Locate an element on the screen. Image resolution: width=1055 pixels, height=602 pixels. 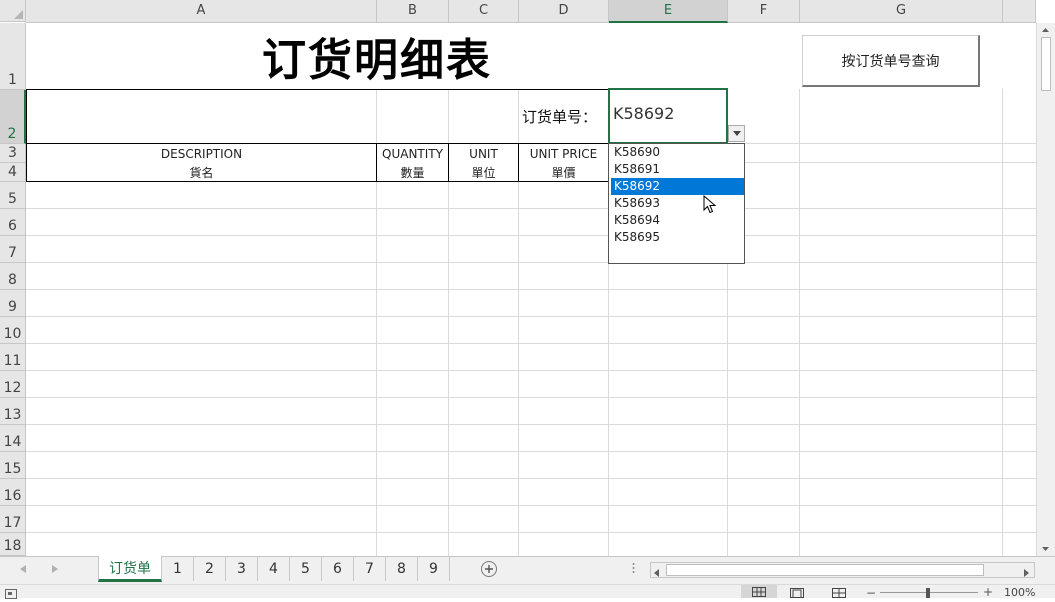
tab-splitter-handle is located at coordinates (633, 568).